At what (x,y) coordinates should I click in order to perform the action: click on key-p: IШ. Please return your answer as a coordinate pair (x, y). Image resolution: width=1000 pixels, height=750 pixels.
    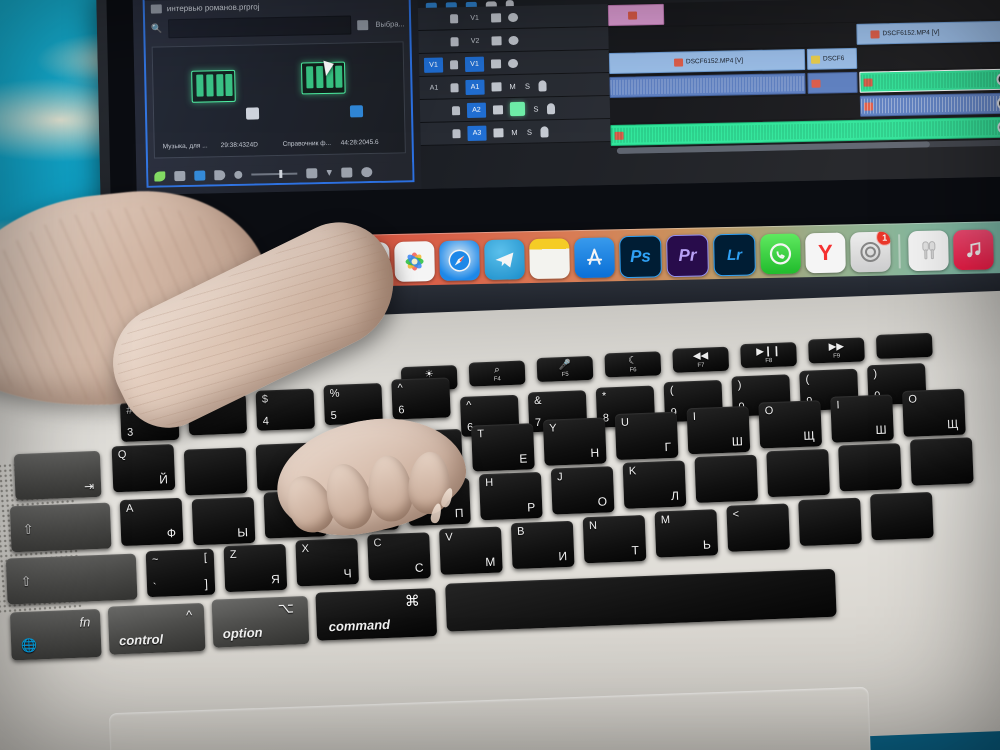
    Looking at the image, I should click on (862, 418).